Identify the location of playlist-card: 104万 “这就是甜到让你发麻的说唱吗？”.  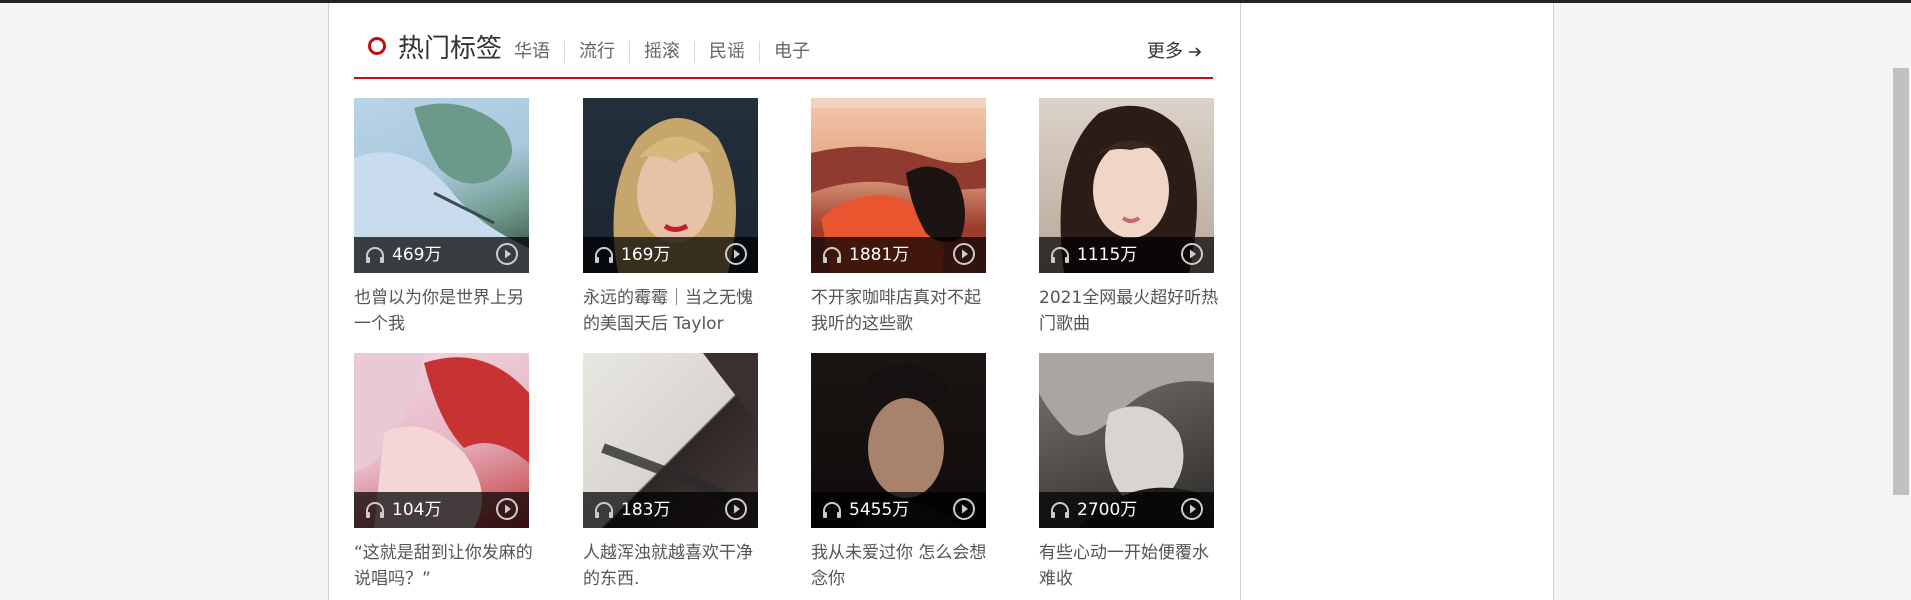
(443, 472).